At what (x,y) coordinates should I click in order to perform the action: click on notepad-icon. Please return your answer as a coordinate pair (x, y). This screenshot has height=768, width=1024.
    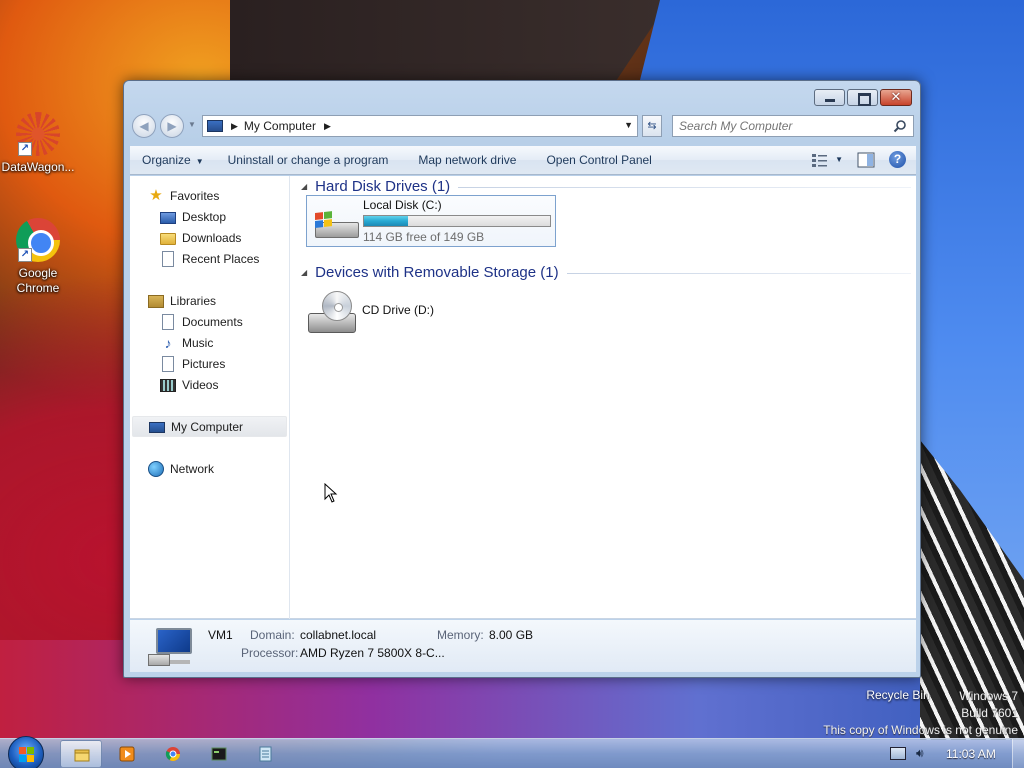
    Looking at the image, I should click on (265, 754).